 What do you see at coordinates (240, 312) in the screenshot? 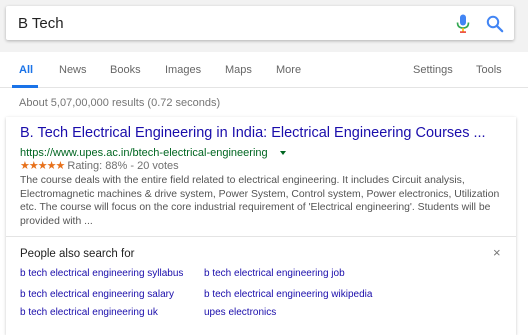
I see `related-search-link: upes electronics` at bounding box center [240, 312].